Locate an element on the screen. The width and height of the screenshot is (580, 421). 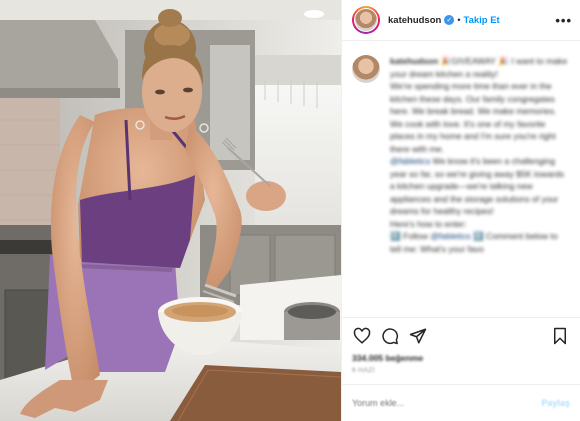
post-comment-button: Paylaş is located at coordinates (555, 403).